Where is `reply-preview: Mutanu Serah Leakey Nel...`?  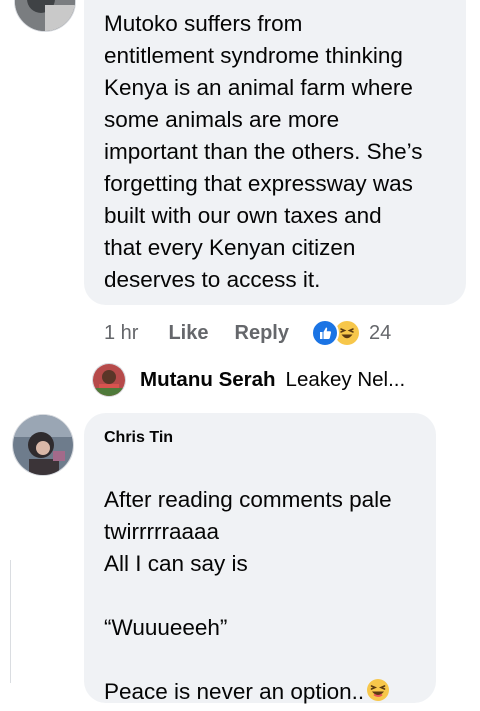
reply-preview: Mutanu Serah Leakey Nel... is located at coordinates (248, 380).